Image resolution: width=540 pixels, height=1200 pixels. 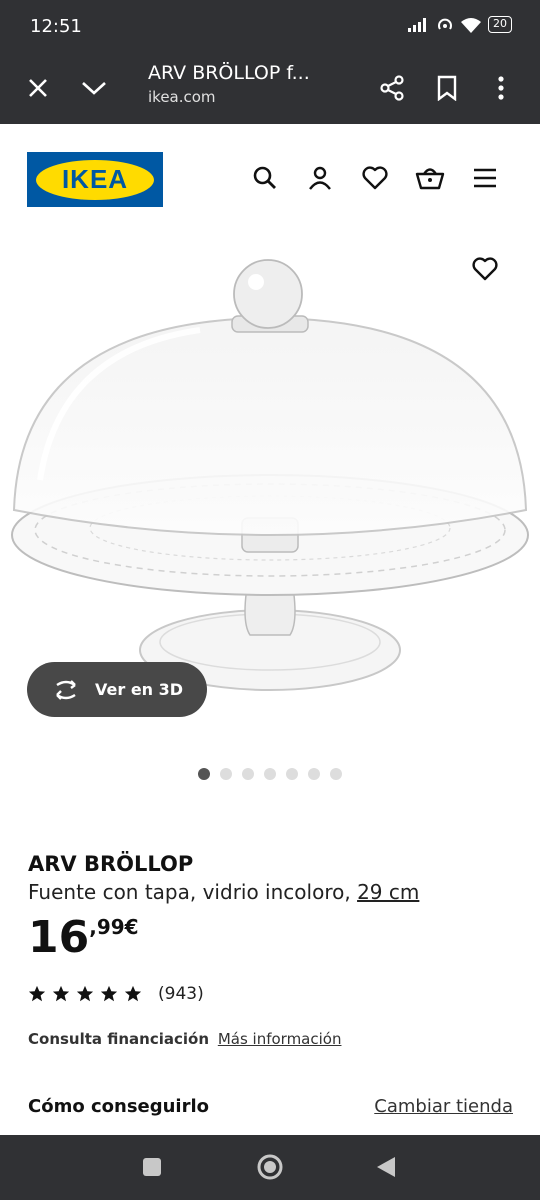 What do you see at coordinates (280, 1039) in the screenshot?
I see `finance-link: Más información` at bounding box center [280, 1039].